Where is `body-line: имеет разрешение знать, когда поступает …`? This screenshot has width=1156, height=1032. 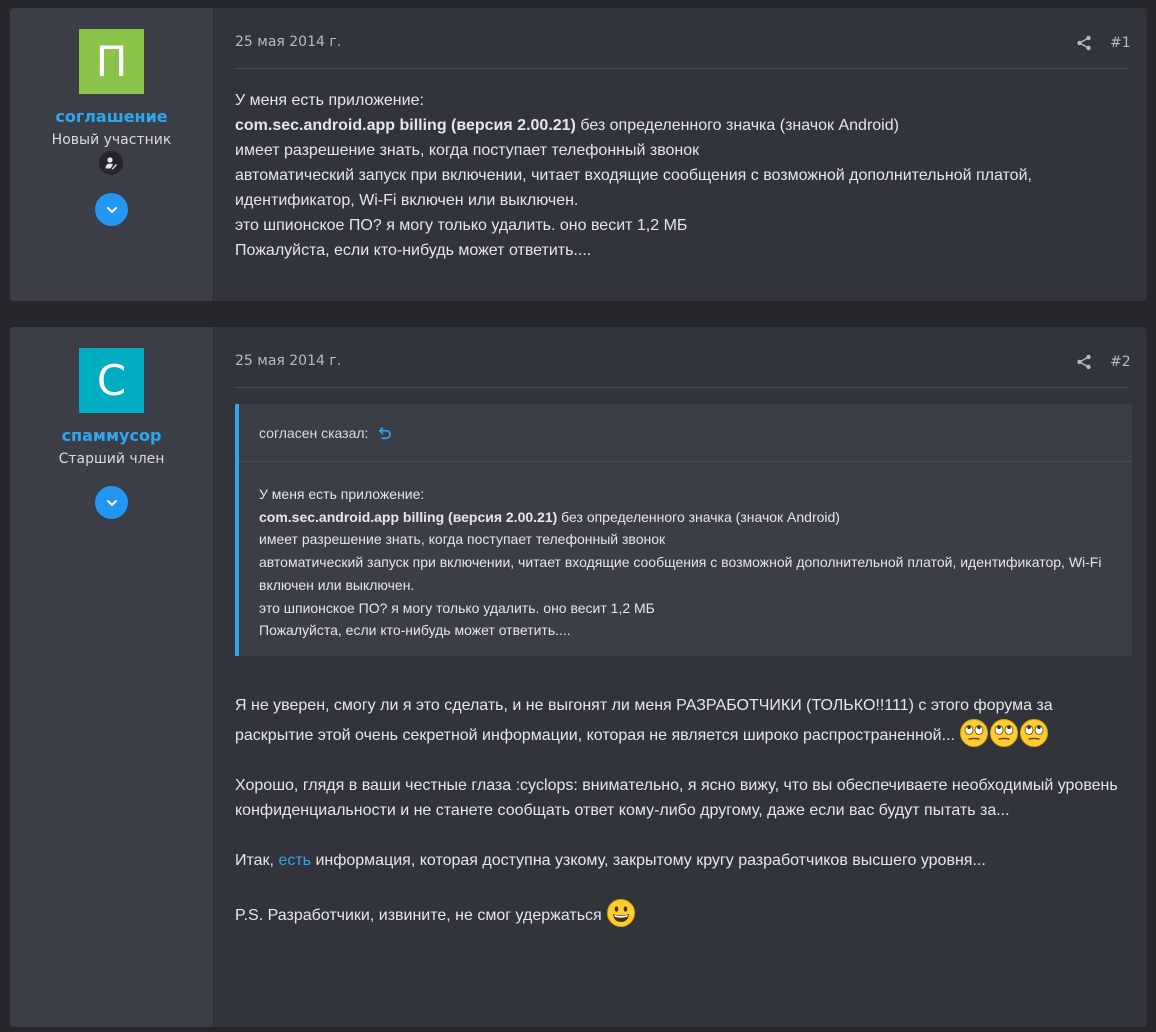 body-line: имеет разрешение знать, когда поступает … is located at coordinates (467, 150).